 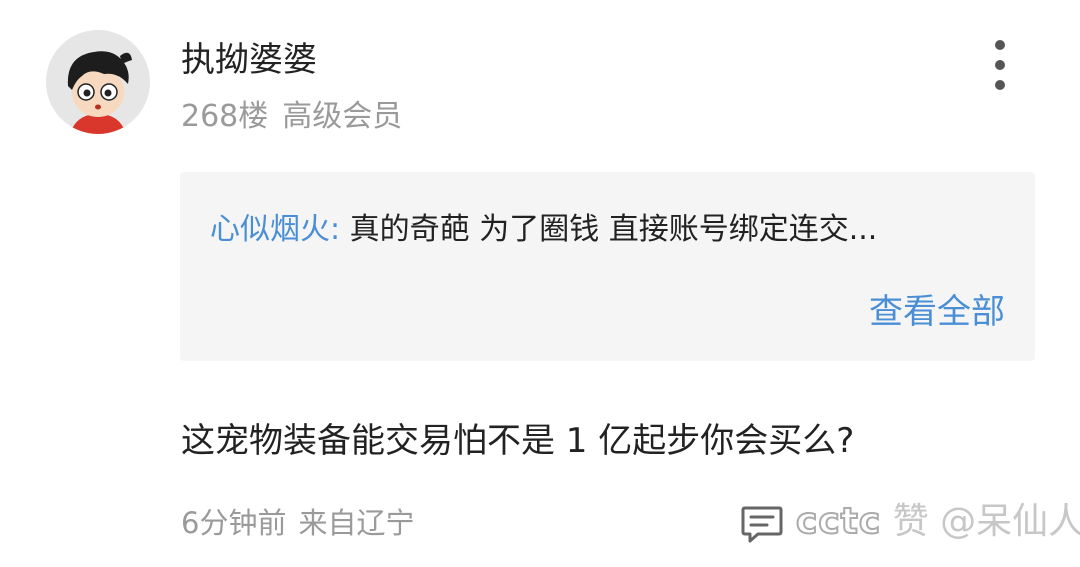 I want to click on watermark-brand: cctc, so click(x=838, y=521).